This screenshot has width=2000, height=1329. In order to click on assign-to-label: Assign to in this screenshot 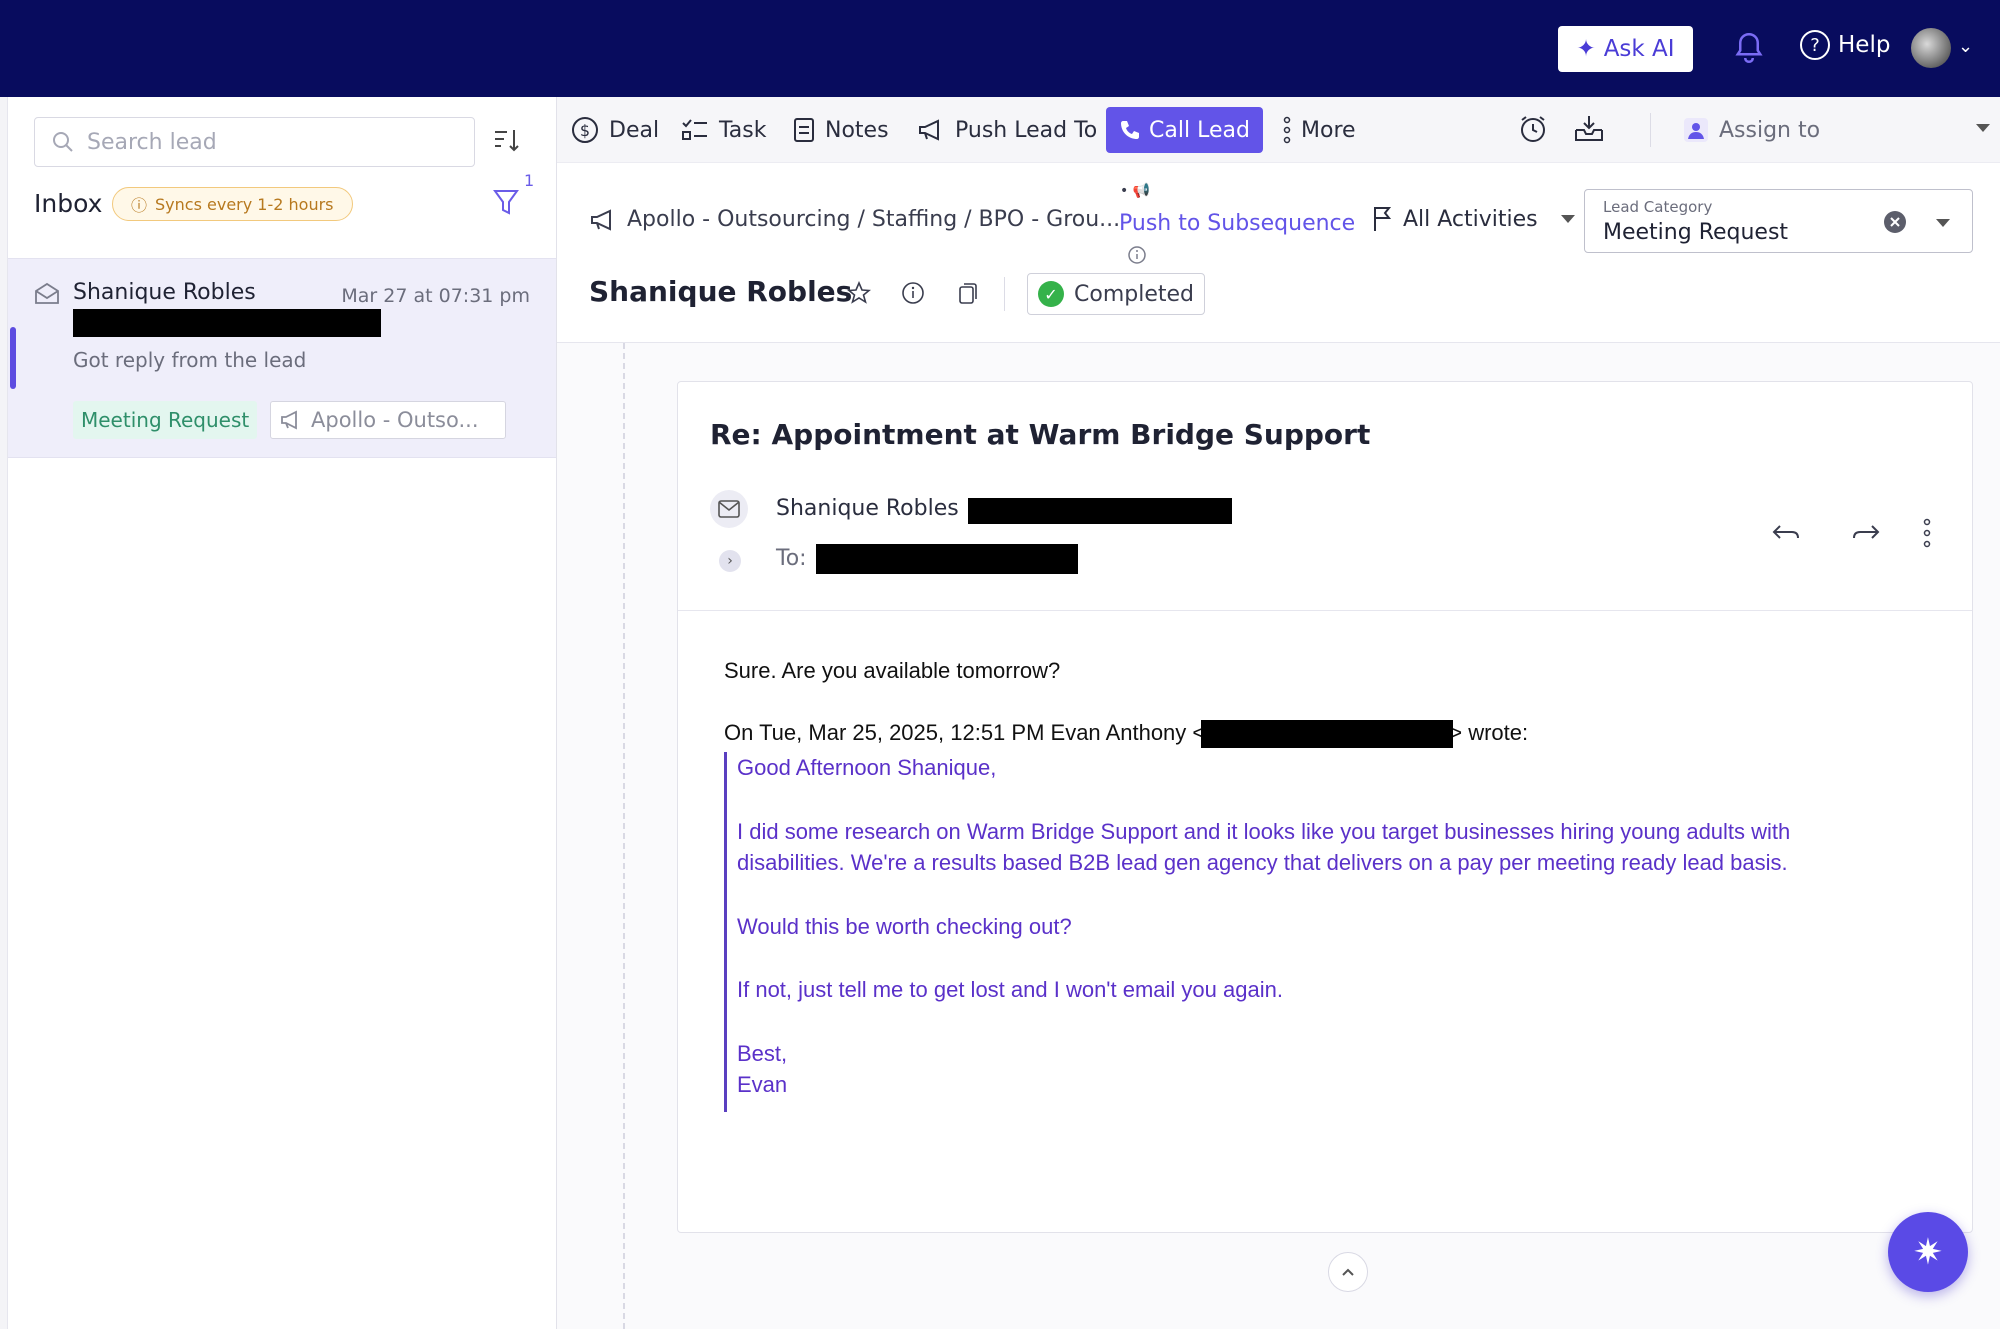, I will do `click(1770, 130)`.